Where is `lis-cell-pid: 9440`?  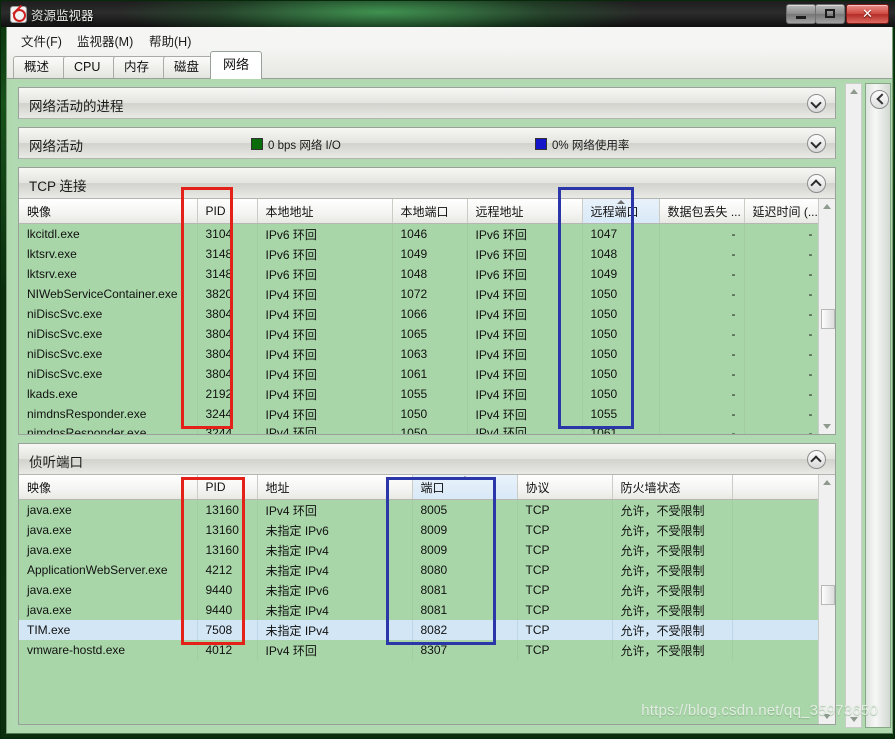 lis-cell-pid: 9440 is located at coordinates (227, 590).